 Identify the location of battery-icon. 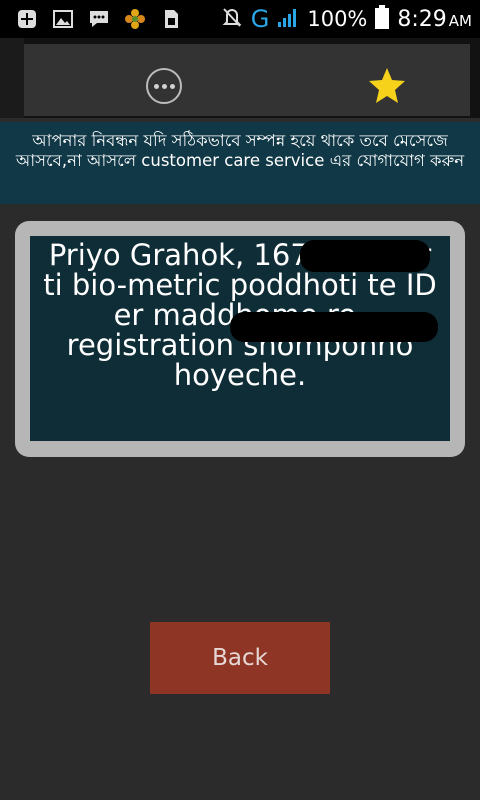
(382, 19).